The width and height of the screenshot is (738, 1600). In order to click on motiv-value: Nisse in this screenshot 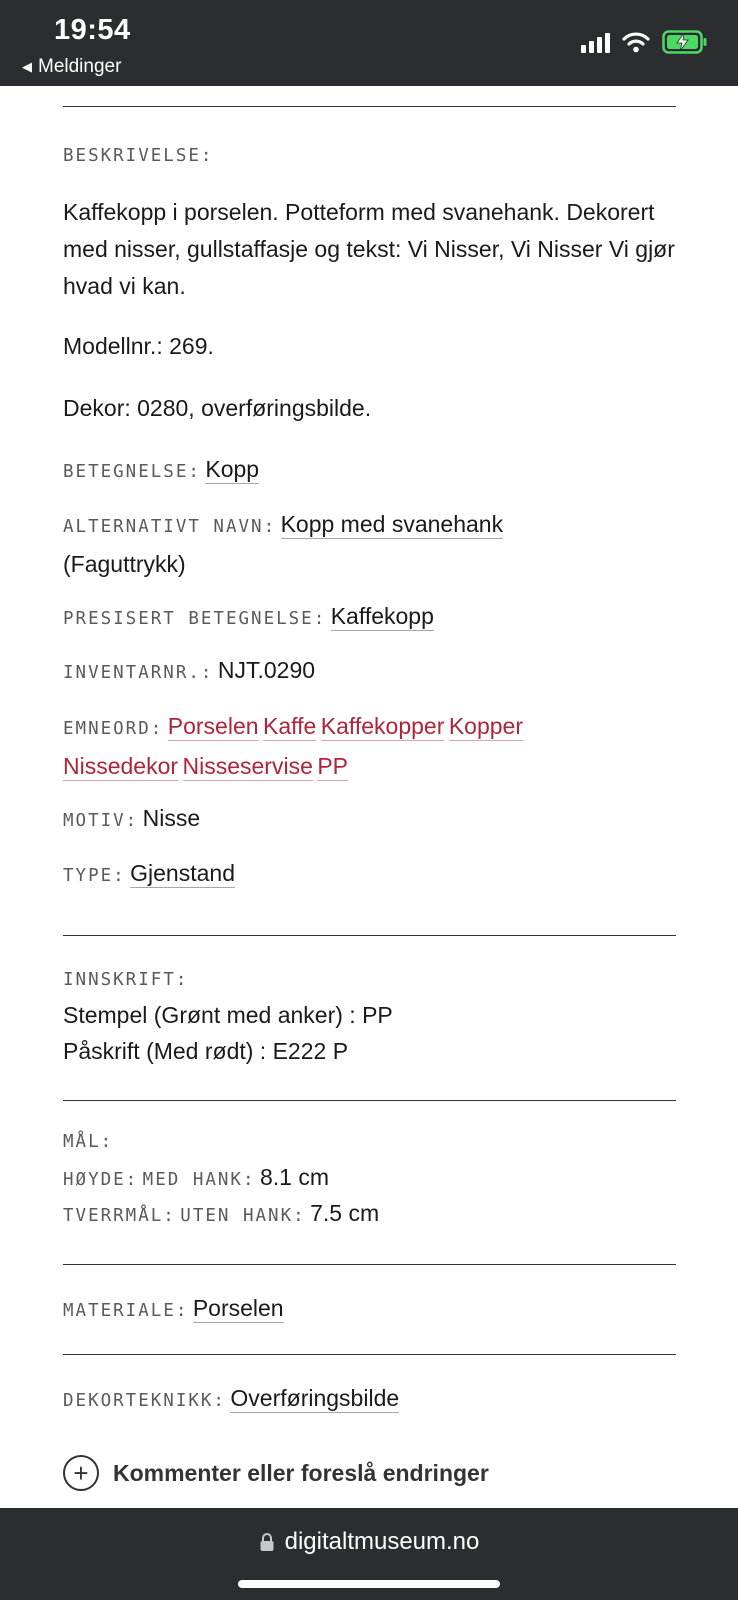, I will do `click(171, 818)`.